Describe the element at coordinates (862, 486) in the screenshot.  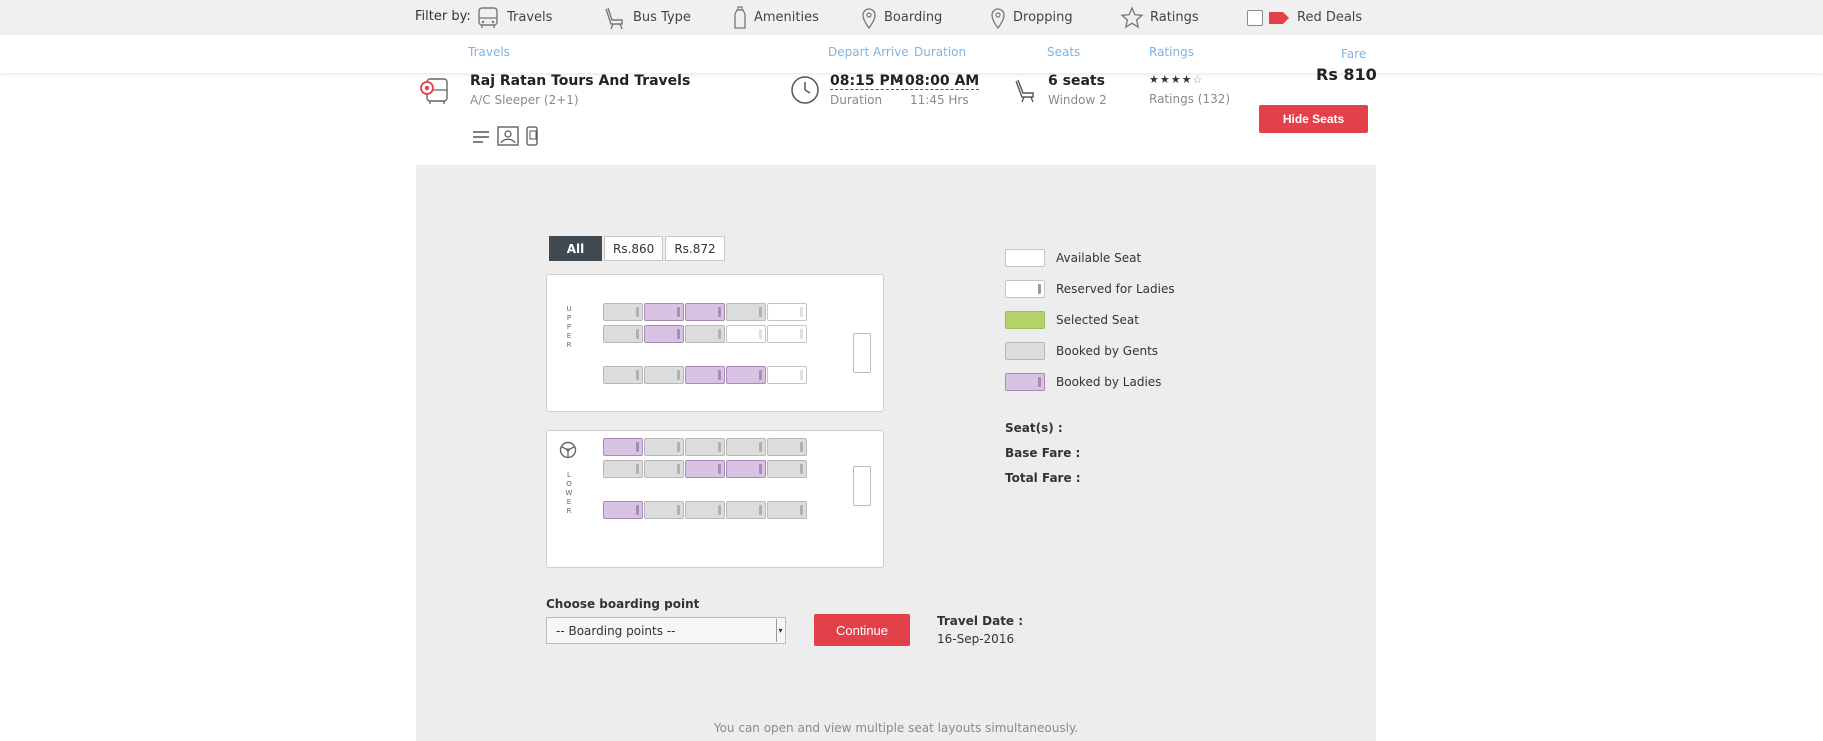
I see `lower-end-berth` at that location.